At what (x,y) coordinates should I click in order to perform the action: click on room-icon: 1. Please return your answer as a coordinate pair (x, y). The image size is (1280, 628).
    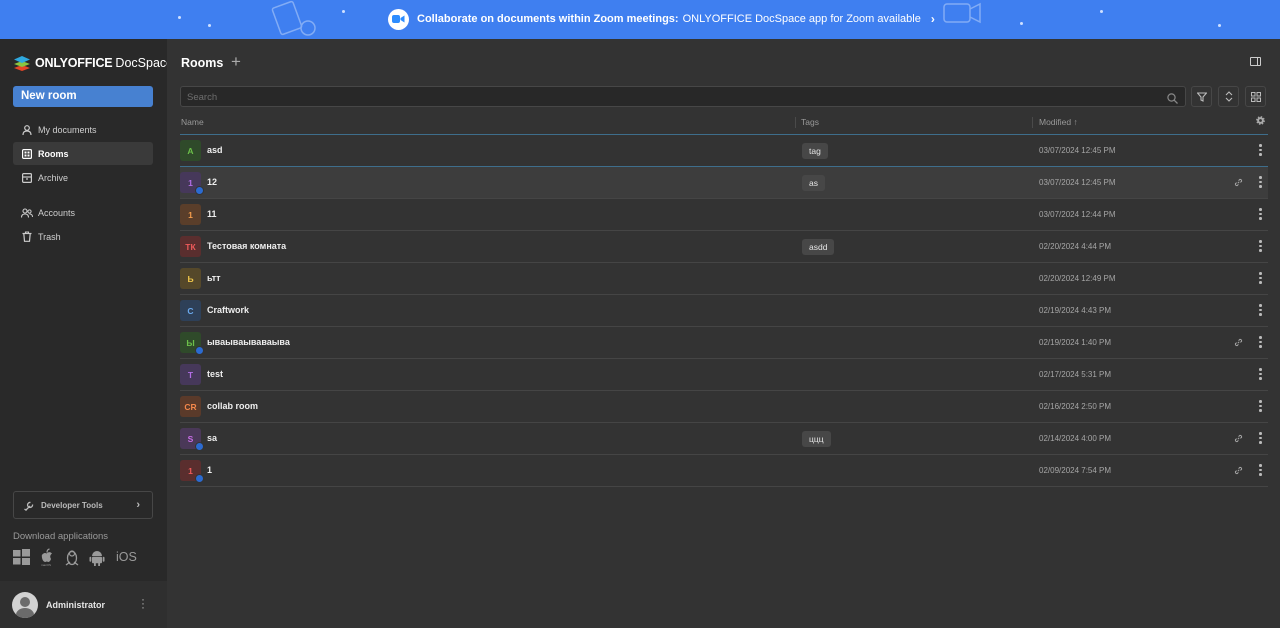
    Looking at the image, I should click on (190, 214).